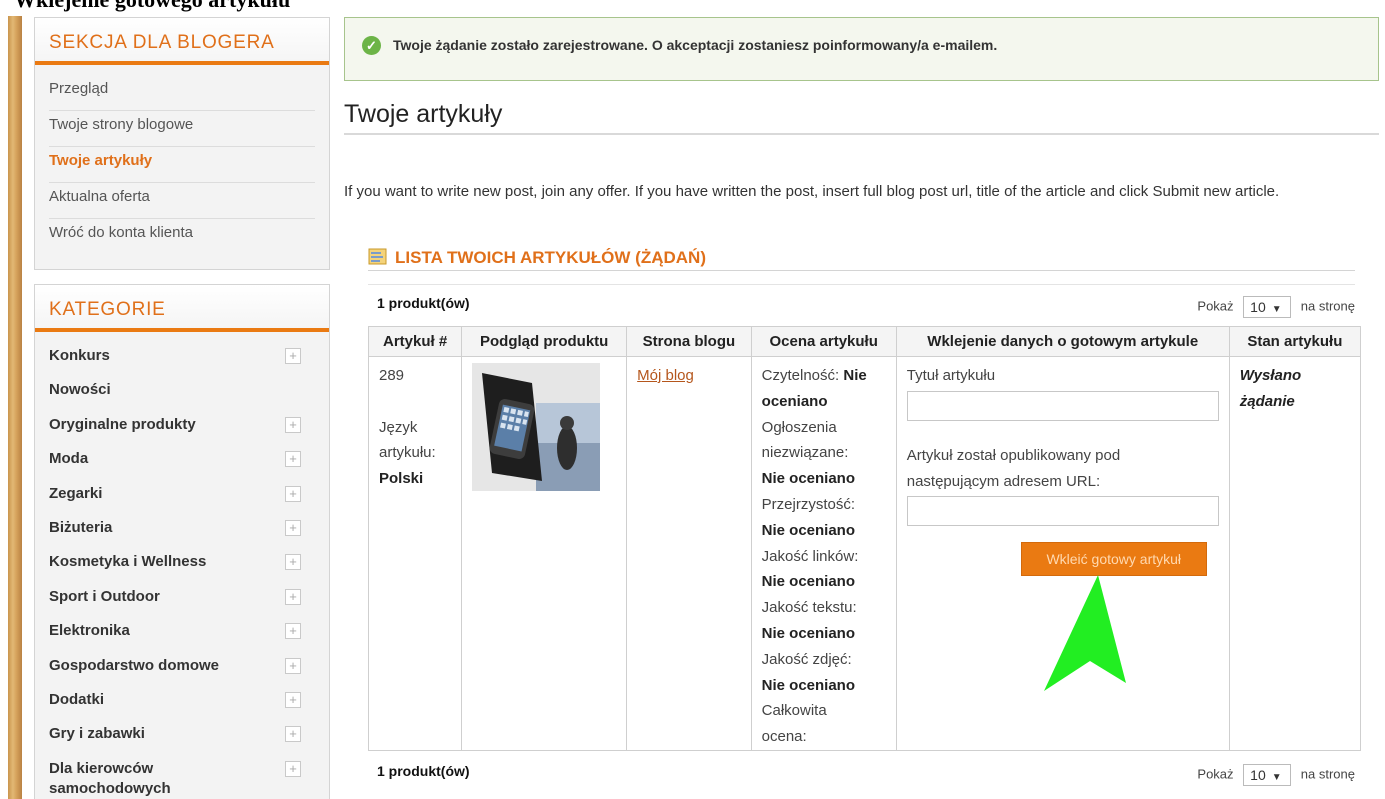 Image resolution: width=1385 pixels, height=799 pixels. I want to click on rating-label: Jakość tekstu:, so click(809, 608).